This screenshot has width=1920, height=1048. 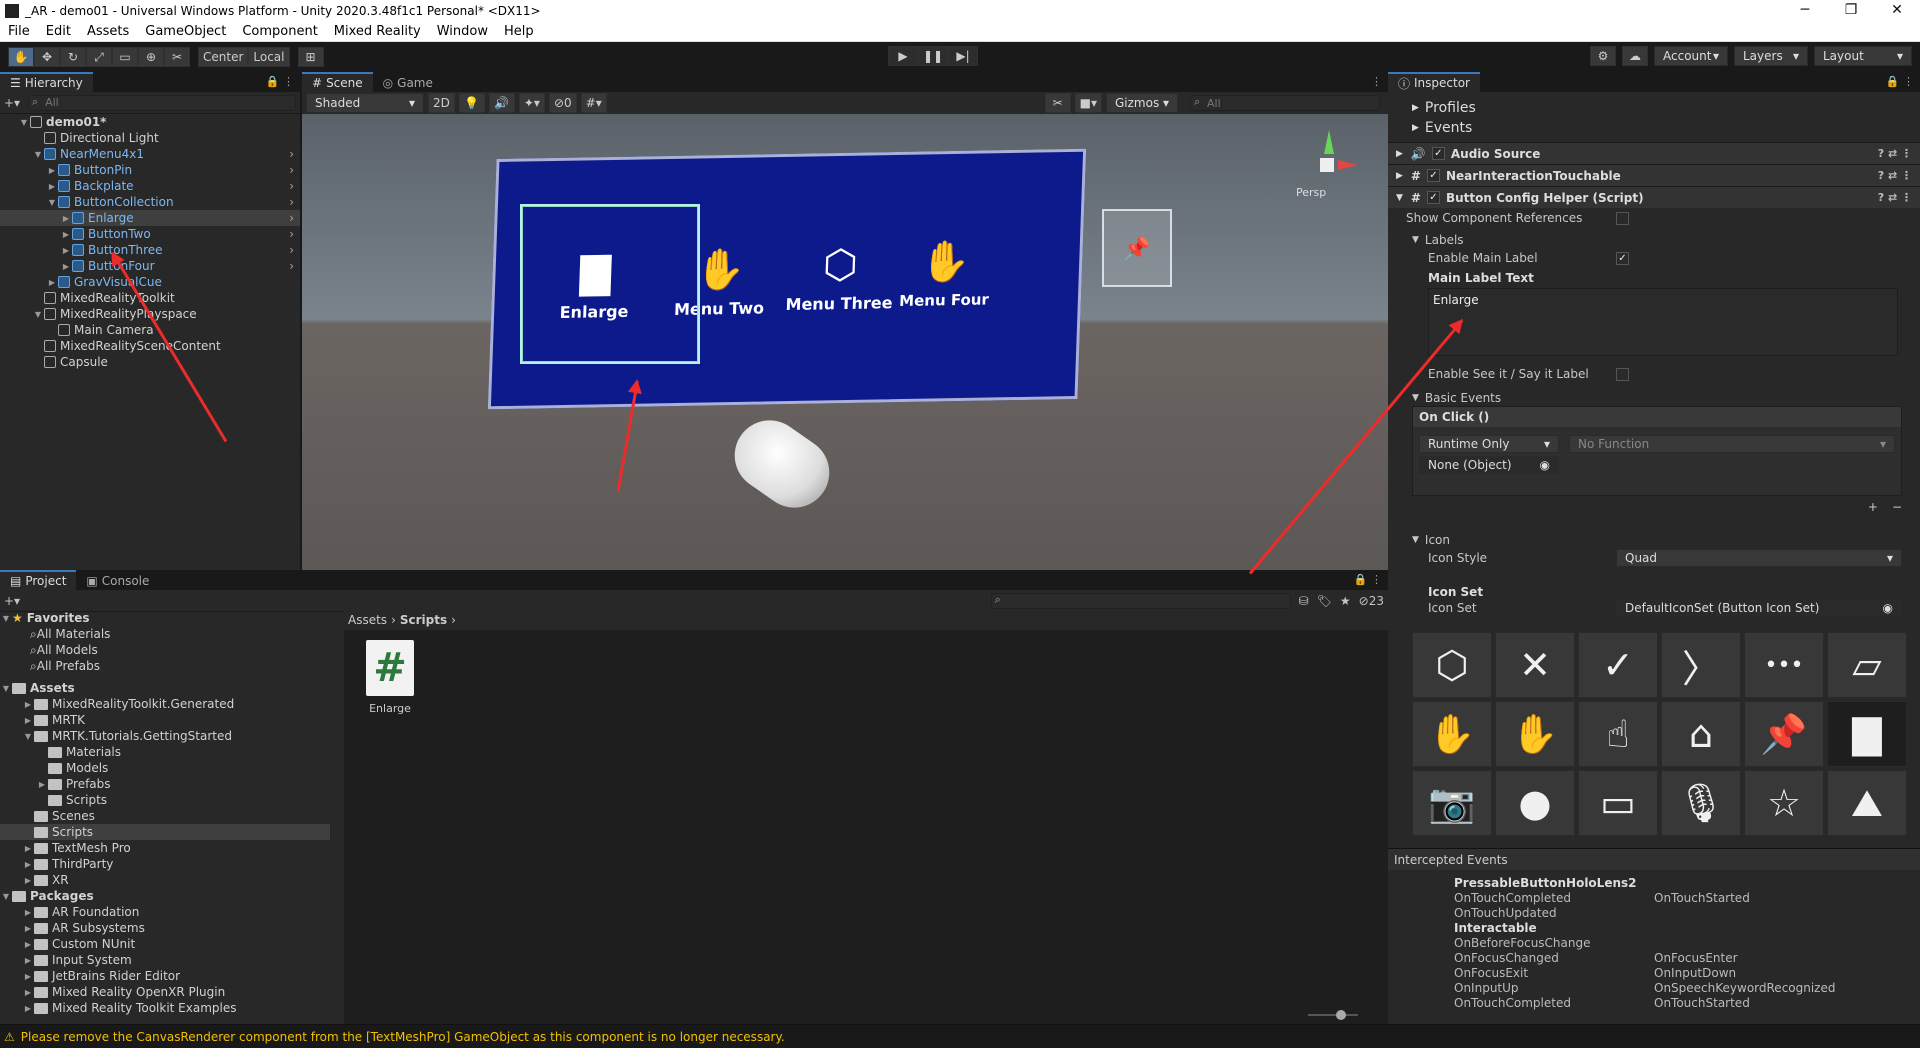 What do you see at coordinates (1376, 81) in the screenshot?
I see `panel-menu-icon: ⋮` at bounding box center [1376, 81].